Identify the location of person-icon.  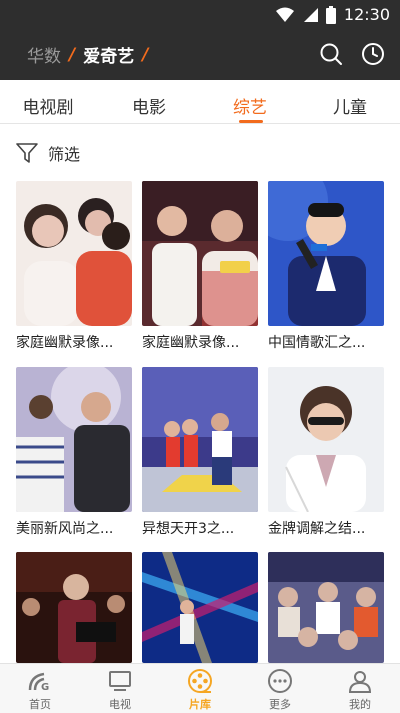
(360, 682).